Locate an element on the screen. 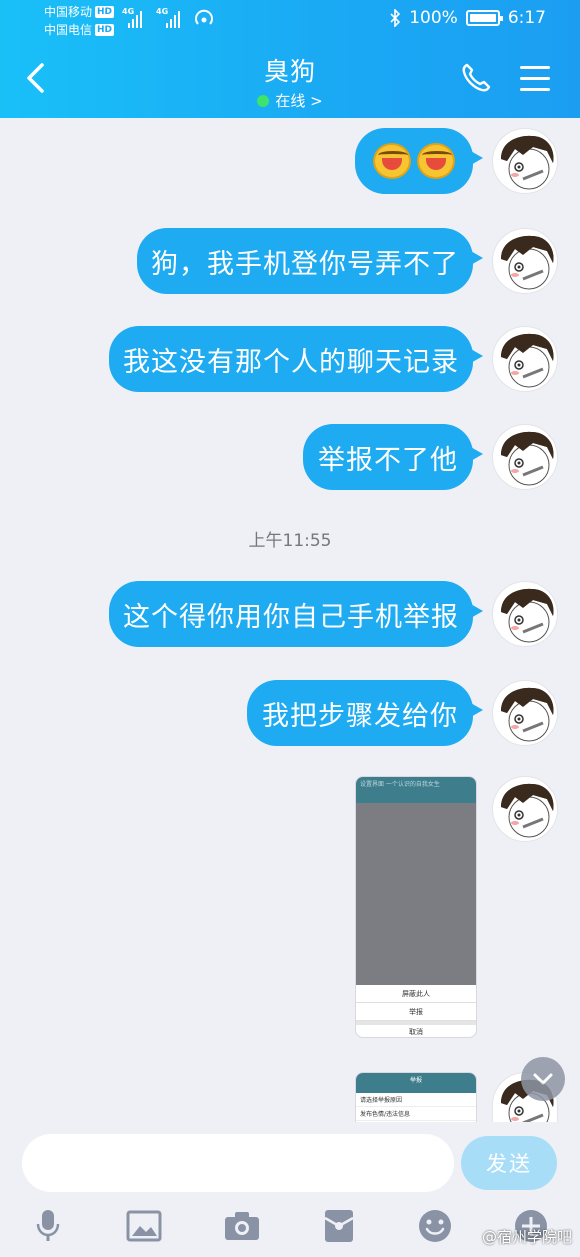  message-input is located at coordinates (238, 1163).